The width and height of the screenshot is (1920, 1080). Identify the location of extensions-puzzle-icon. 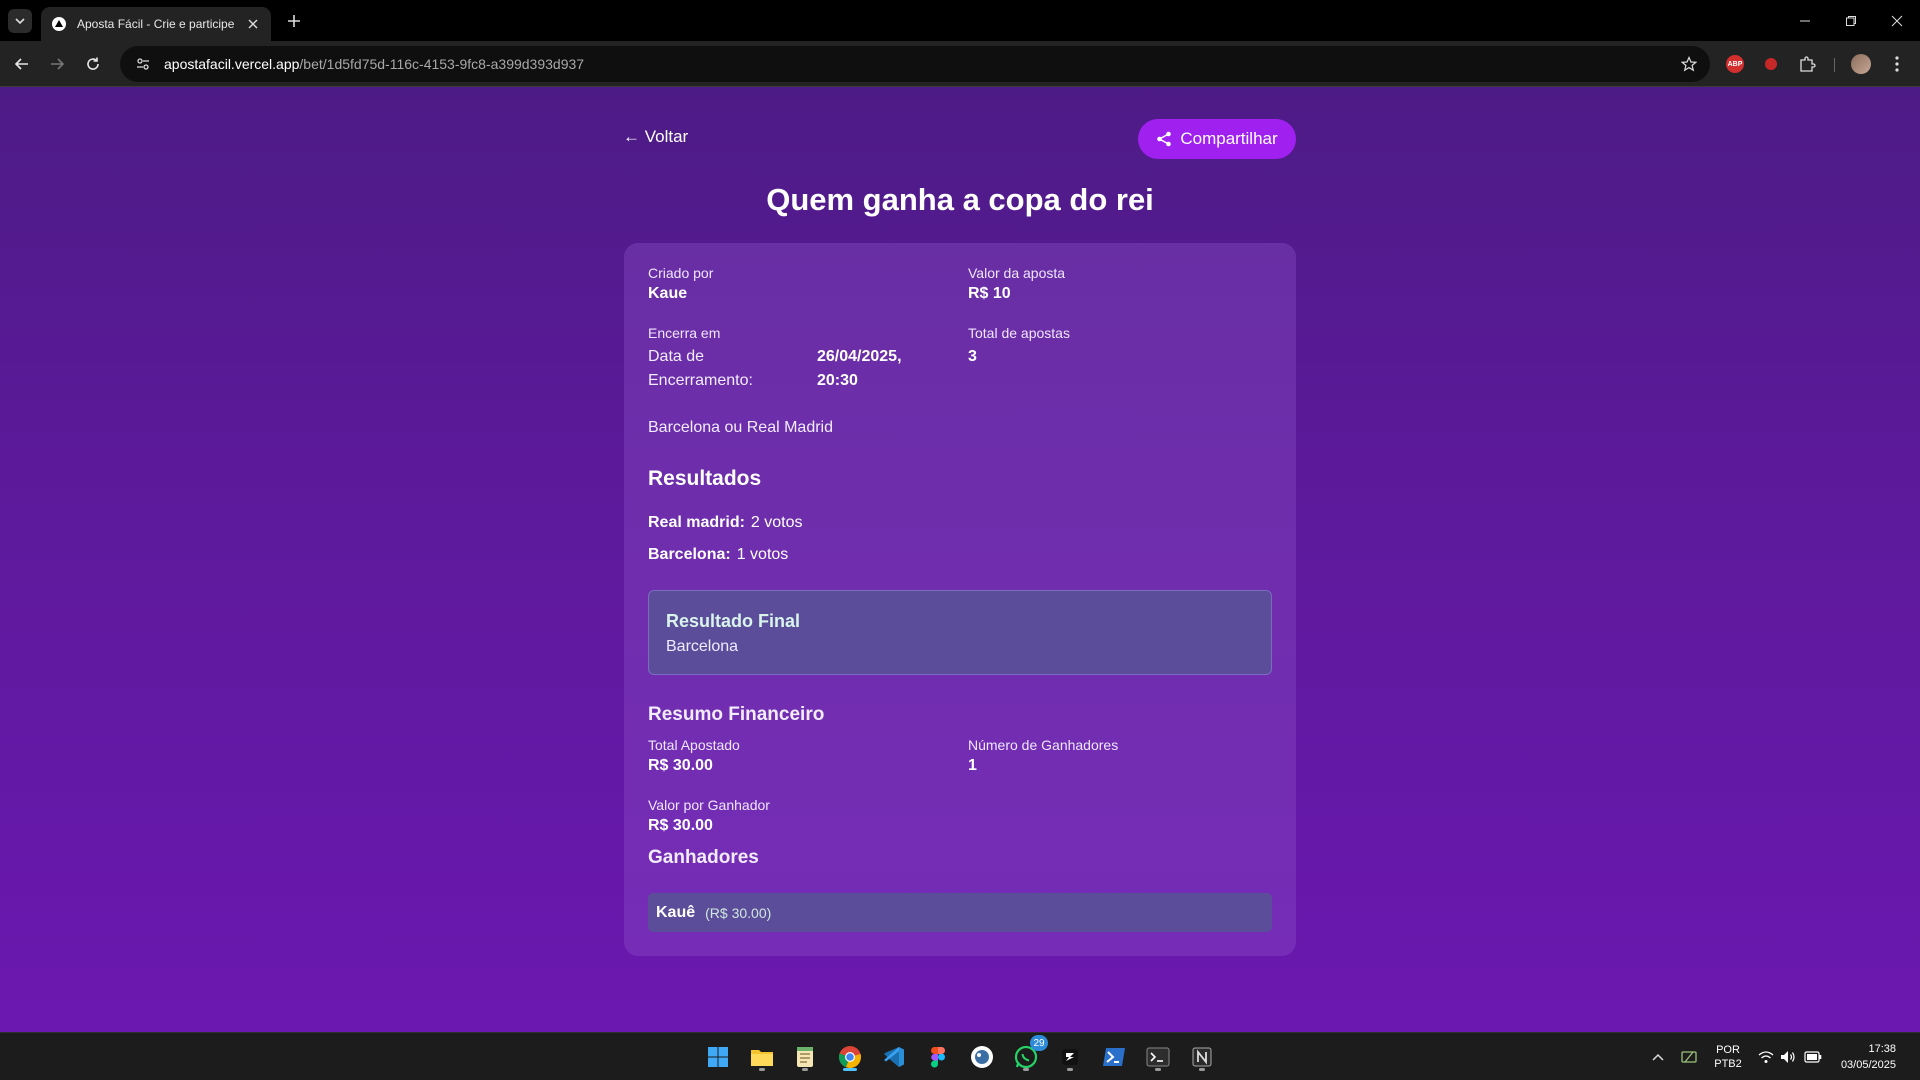
(1807, 64).